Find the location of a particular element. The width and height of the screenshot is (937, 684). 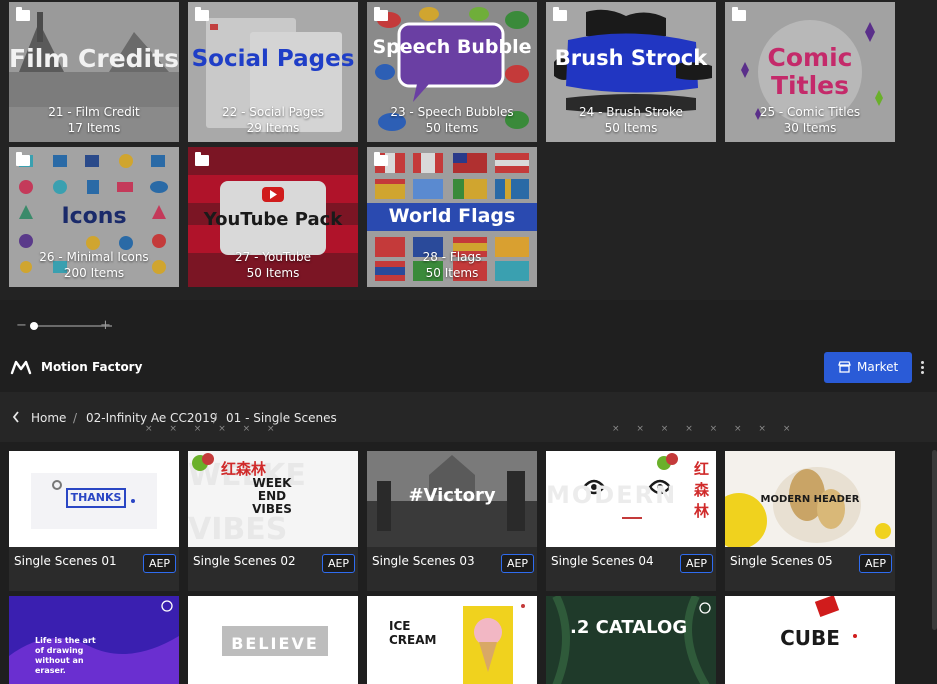

scene-thumb-text: .2 CATALOG is located at coordinates (629, 627).